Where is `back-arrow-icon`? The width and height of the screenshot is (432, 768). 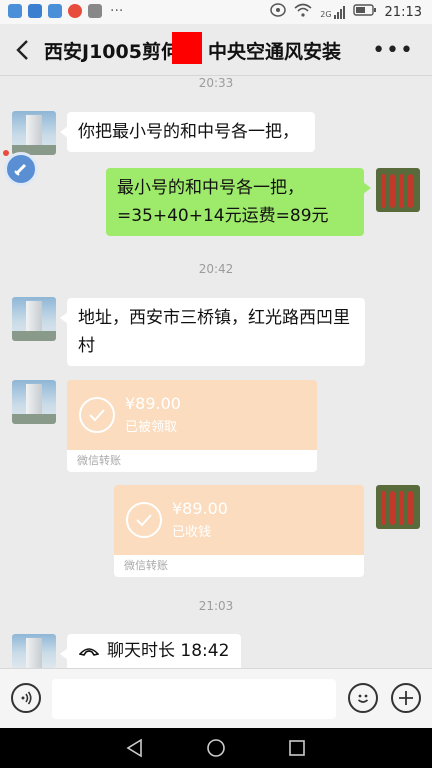
back-arrow-icon is located at coordinates (22, 50).